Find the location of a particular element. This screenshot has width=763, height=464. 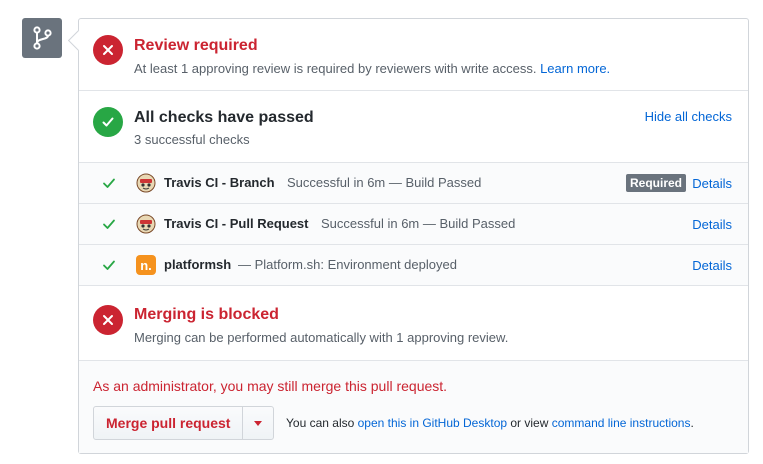

hide-all-checks-link: Hide all checks is located at coordinates (688, 116).